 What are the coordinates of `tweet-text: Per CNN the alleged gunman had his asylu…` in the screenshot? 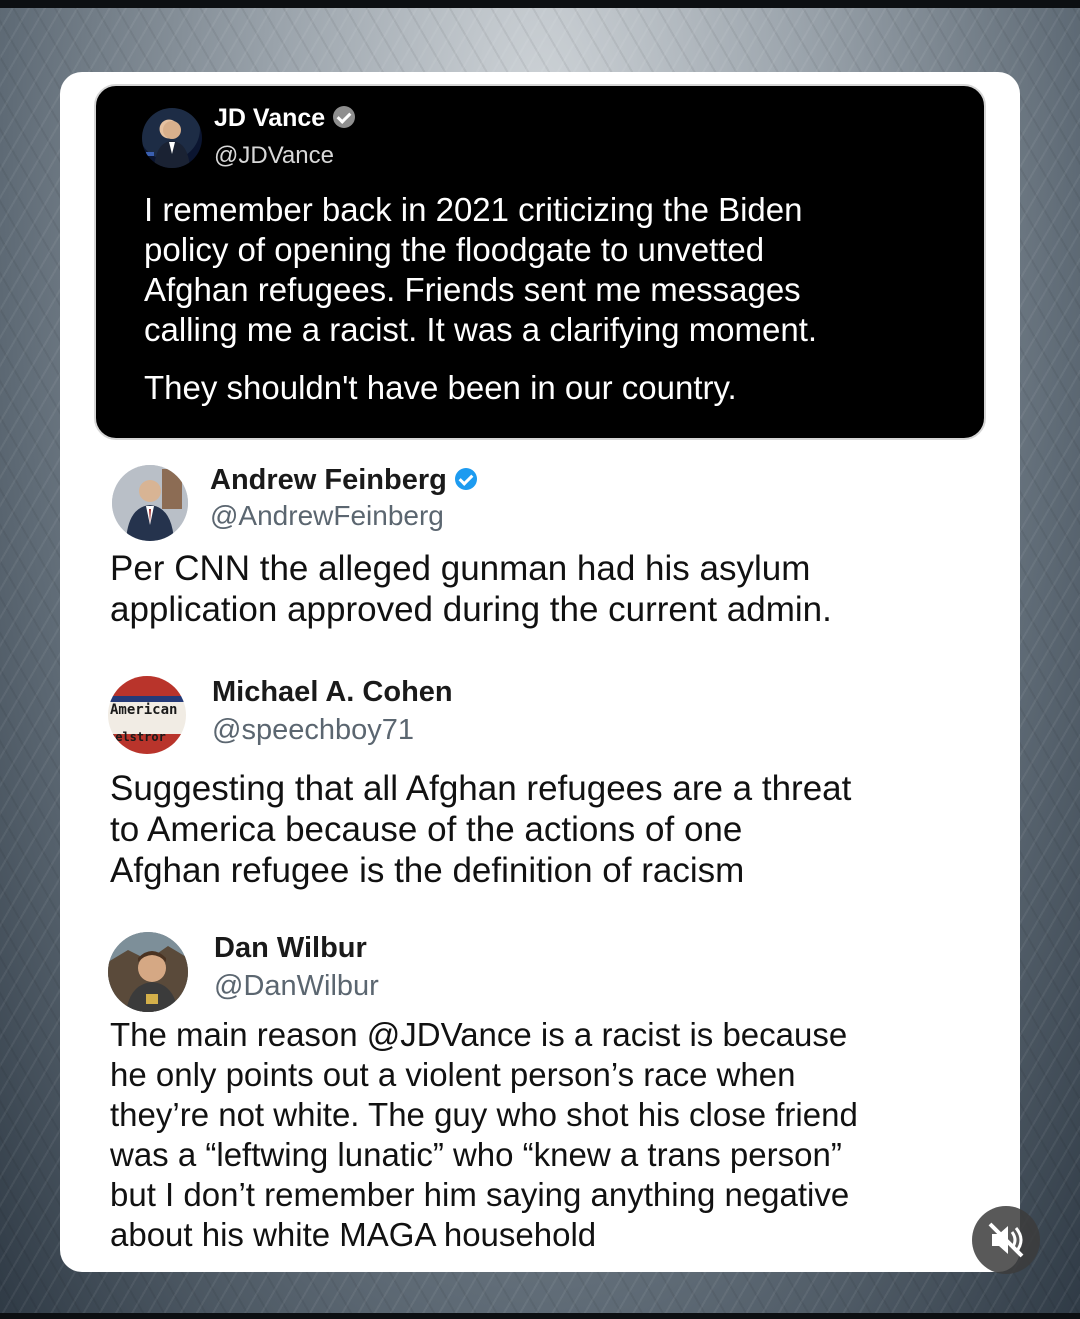 It's located at (471, 589).